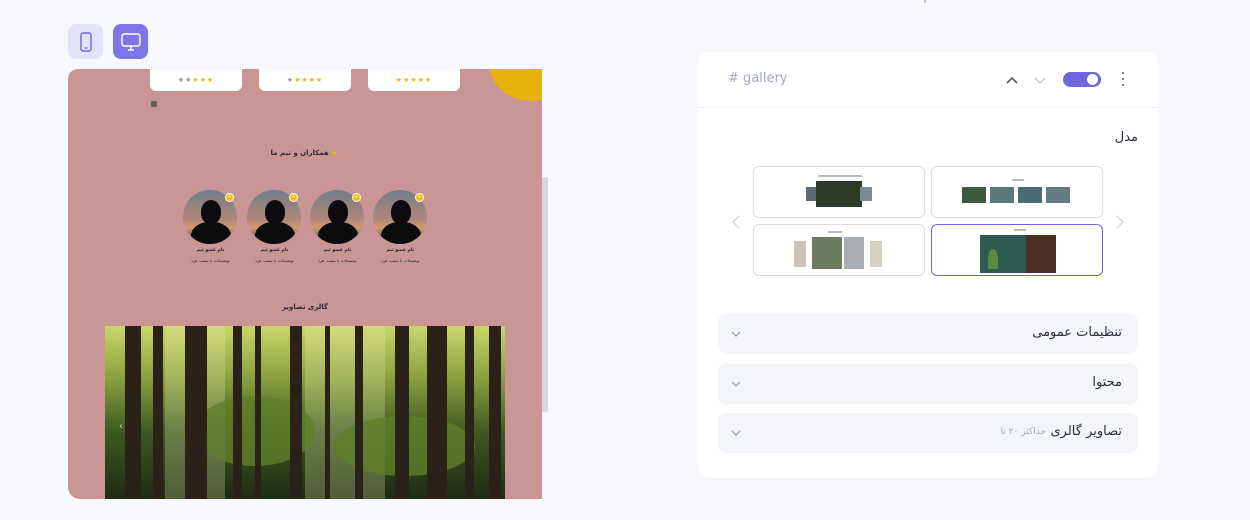 The height and width of the screenshot is (520, 1250). I want to click on accordion-general-settings: تنظیمات عمومی, so click(928, 334).